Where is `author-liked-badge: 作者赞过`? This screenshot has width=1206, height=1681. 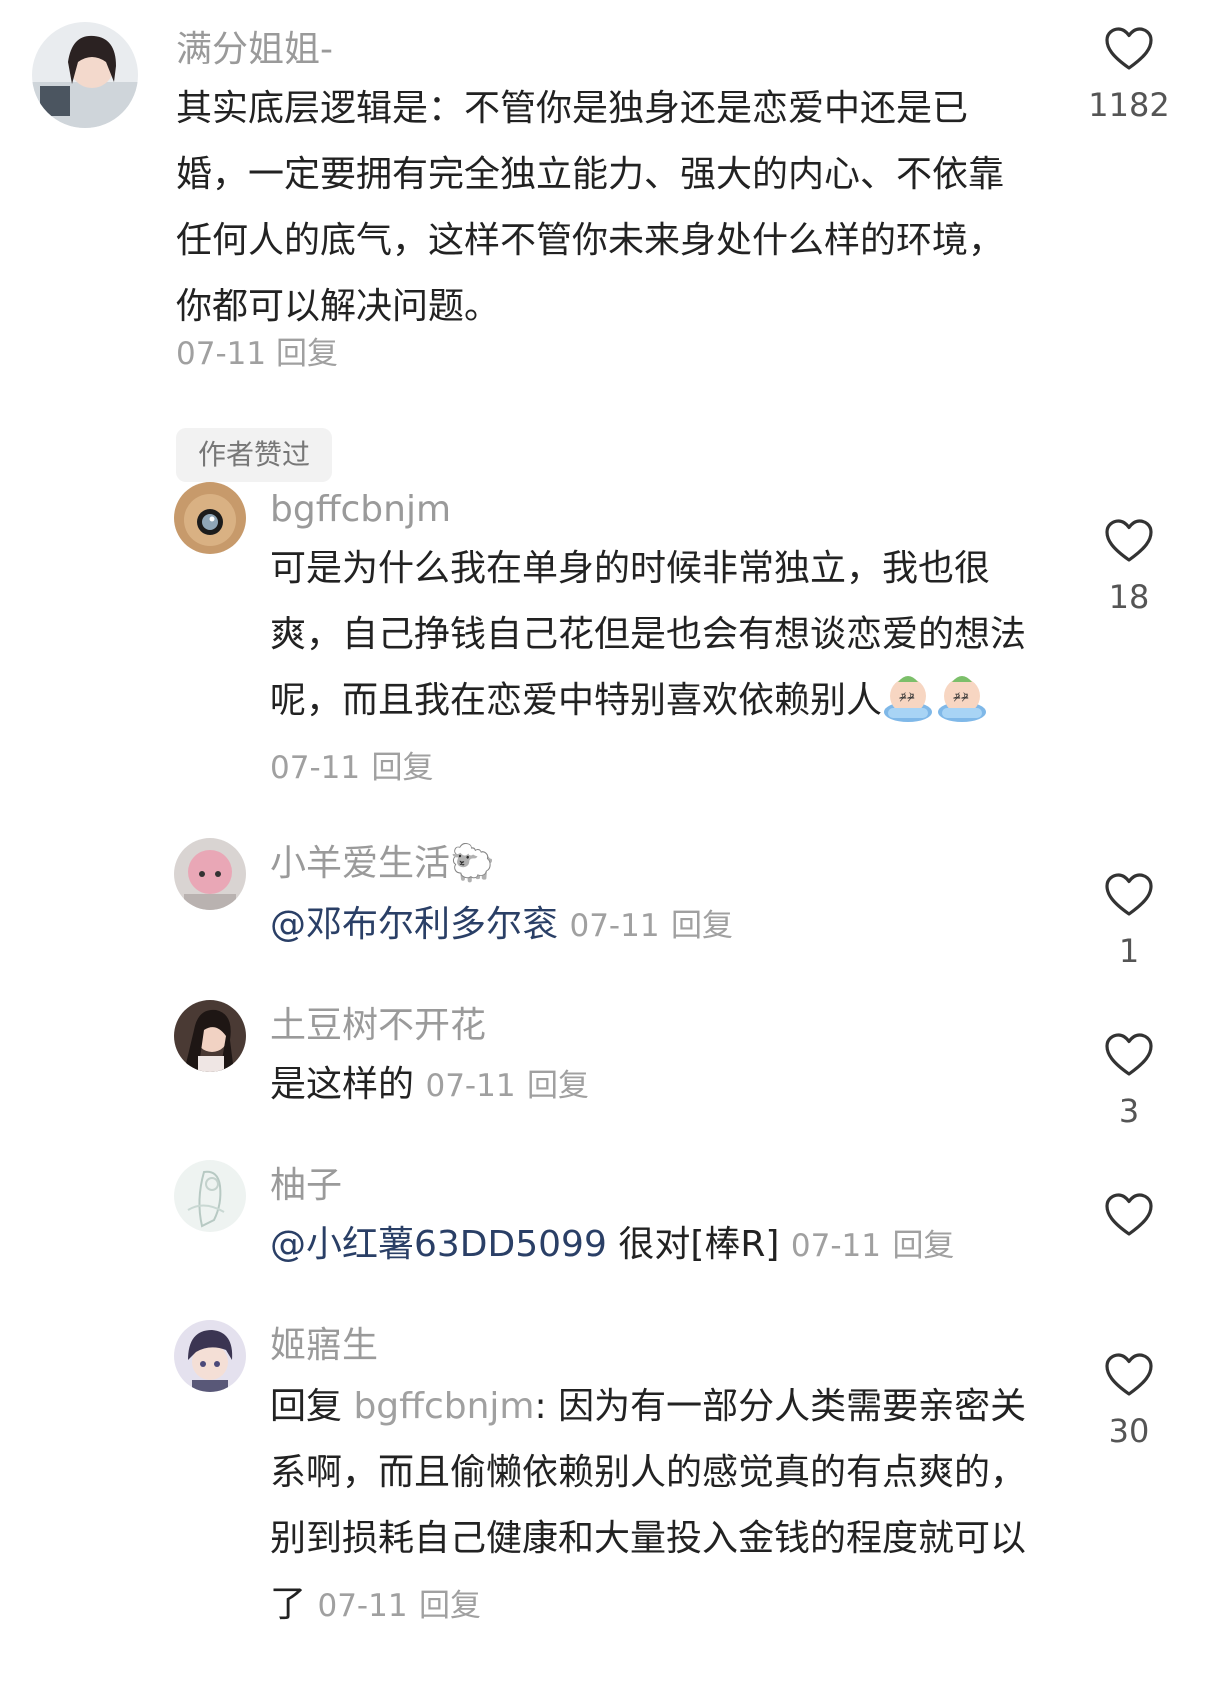 author-liked-badge: 作者赞过 is located at coordinates (254, 455).